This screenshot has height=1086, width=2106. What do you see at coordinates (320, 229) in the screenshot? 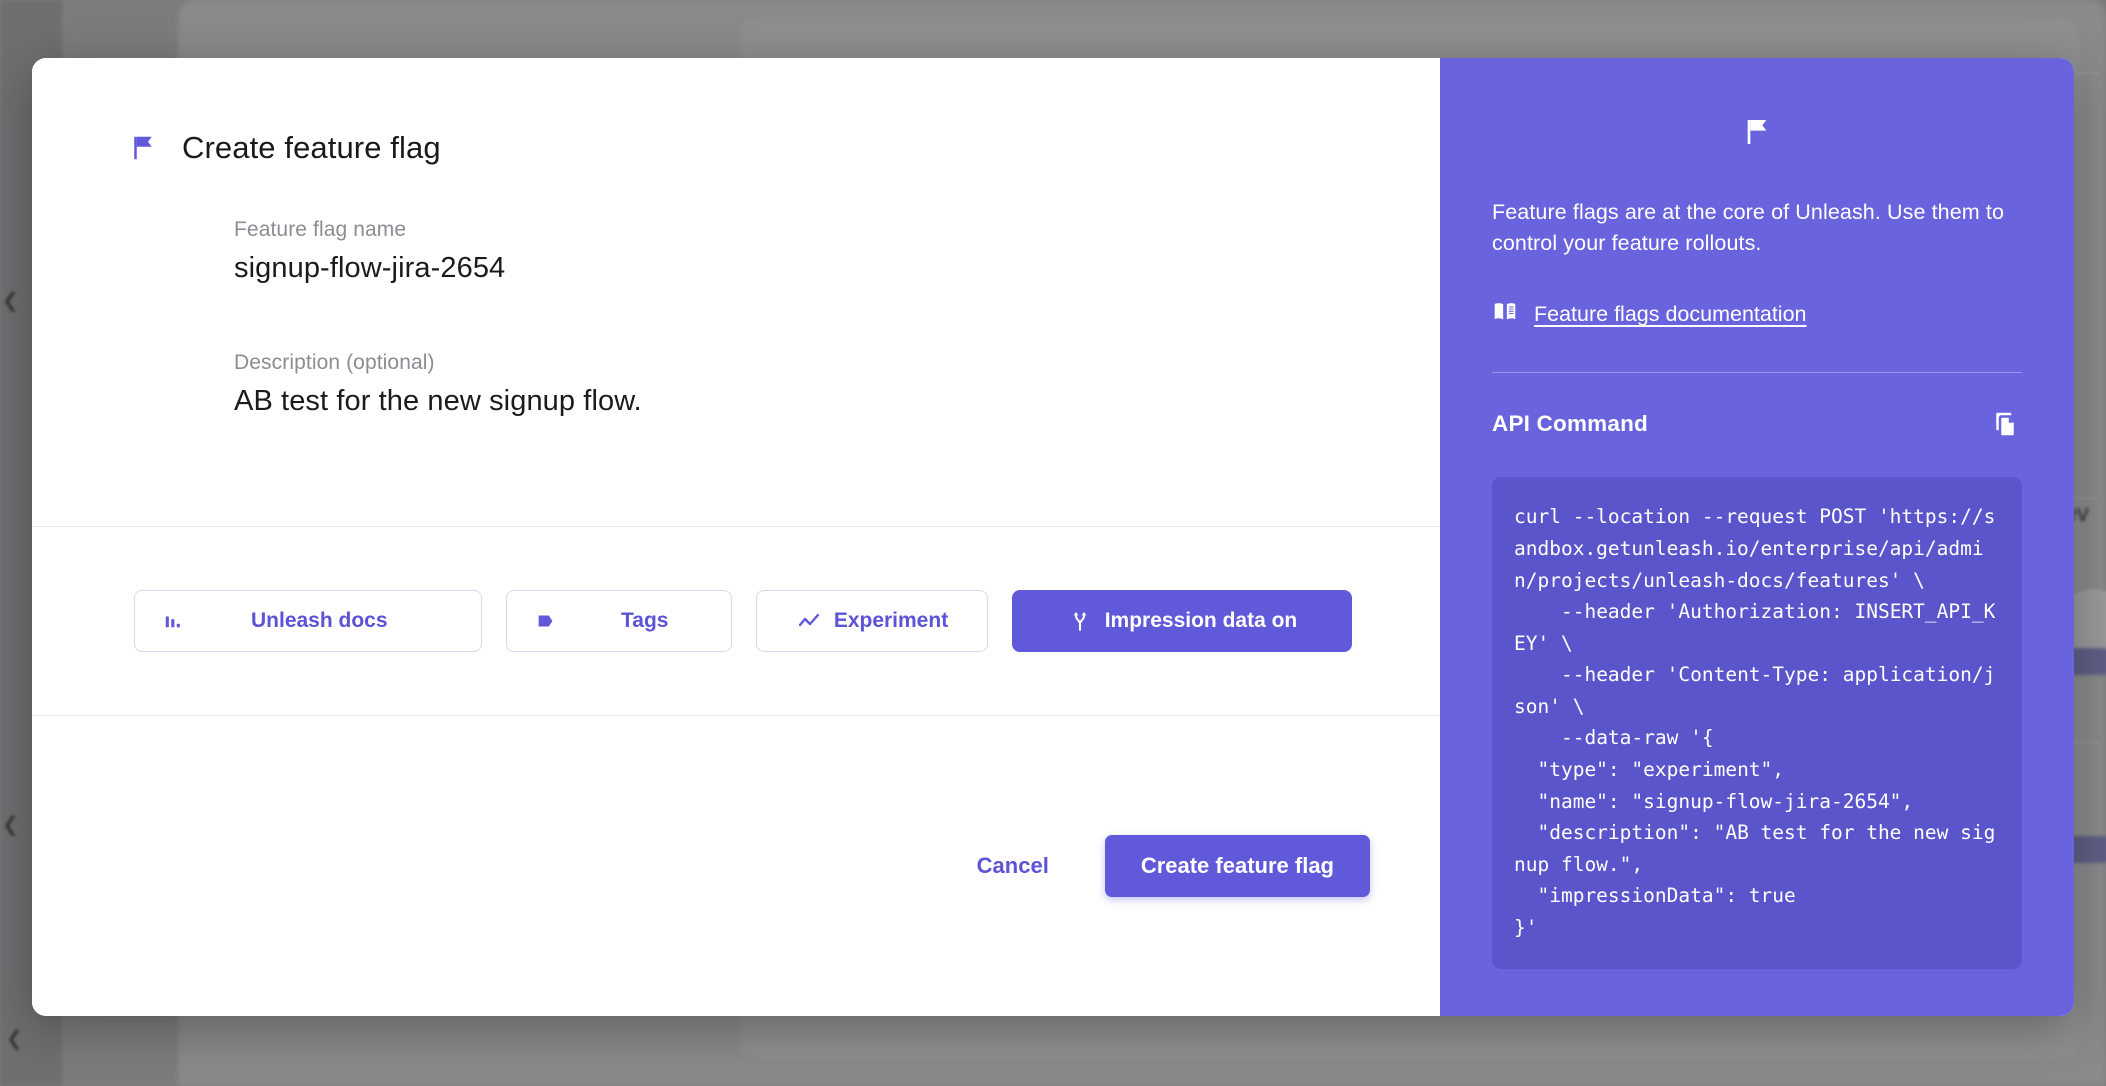
I see `field-label: Feature flag name` at bounding box center [320, 229].